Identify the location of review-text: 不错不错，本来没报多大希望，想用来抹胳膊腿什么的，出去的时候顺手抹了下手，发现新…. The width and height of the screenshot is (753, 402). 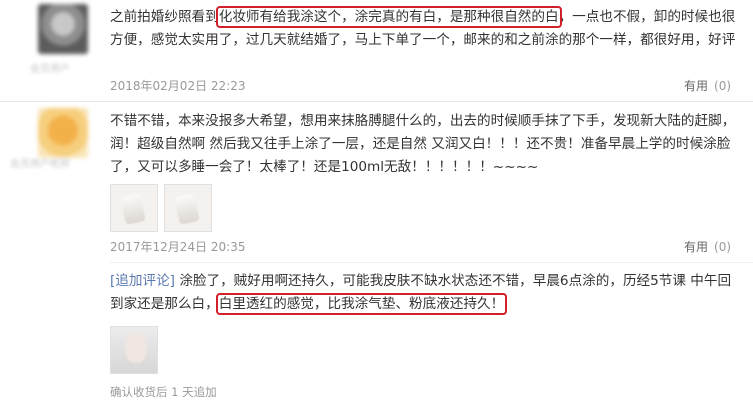
(423, 144).